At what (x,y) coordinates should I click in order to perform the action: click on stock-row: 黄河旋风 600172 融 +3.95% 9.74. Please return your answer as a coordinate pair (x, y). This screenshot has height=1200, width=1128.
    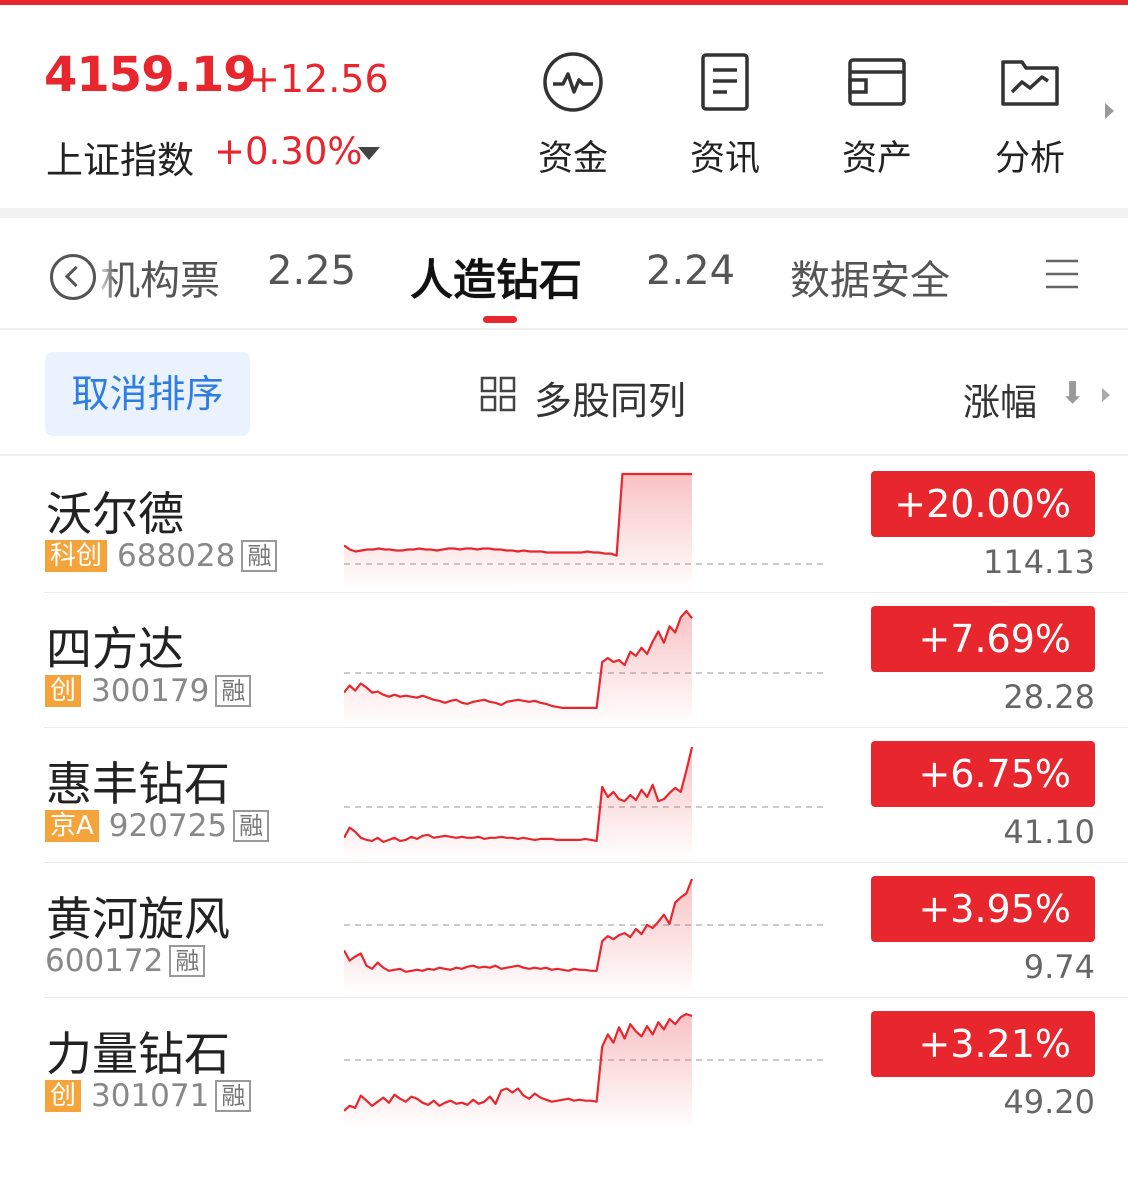
    Looking at the image, I should click on (564, 930).